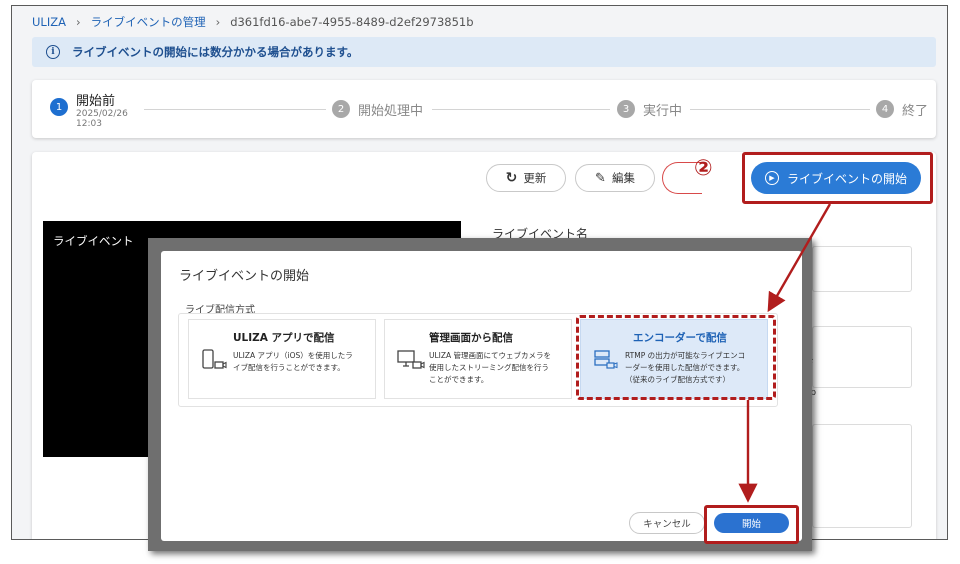  Describe the element at coordinates (785, 353) in the screenshot. I see `annotation-arrows` at that location.